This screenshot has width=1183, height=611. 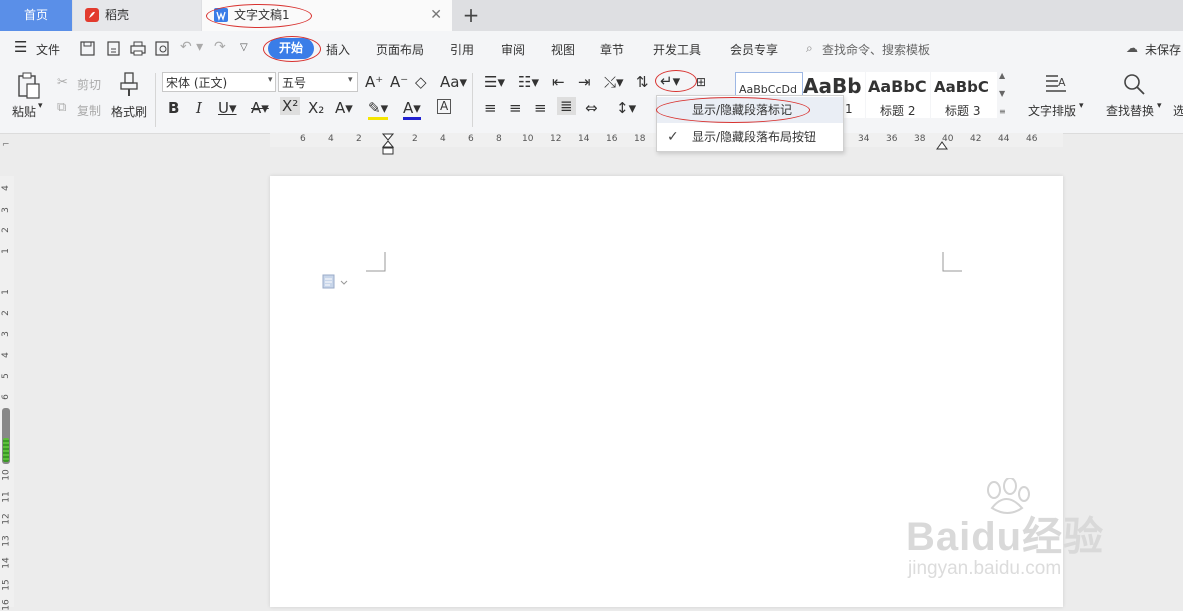 What do you see at coordinates (6, 605) in the screenshot?
I see `ruler-number: 16` at bounding box center [6, 605].